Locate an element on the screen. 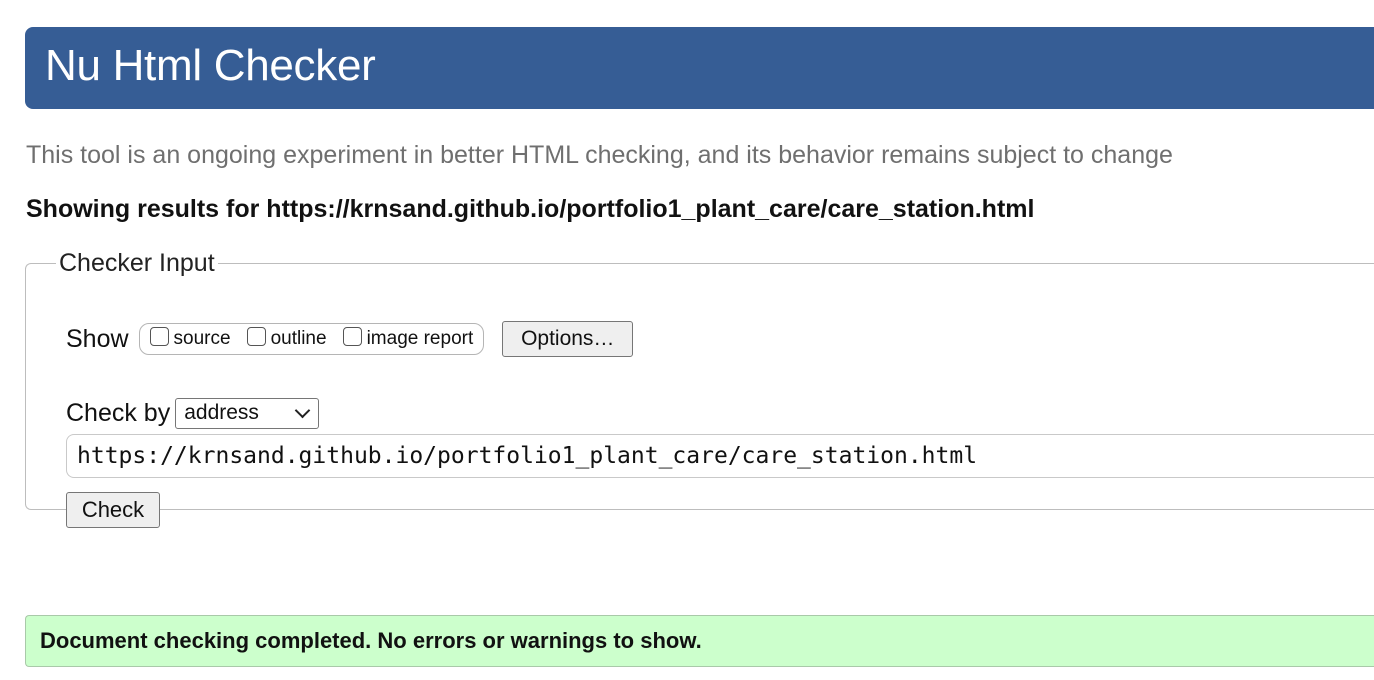  image-report-checkbox is located at coordinates (352, 336).